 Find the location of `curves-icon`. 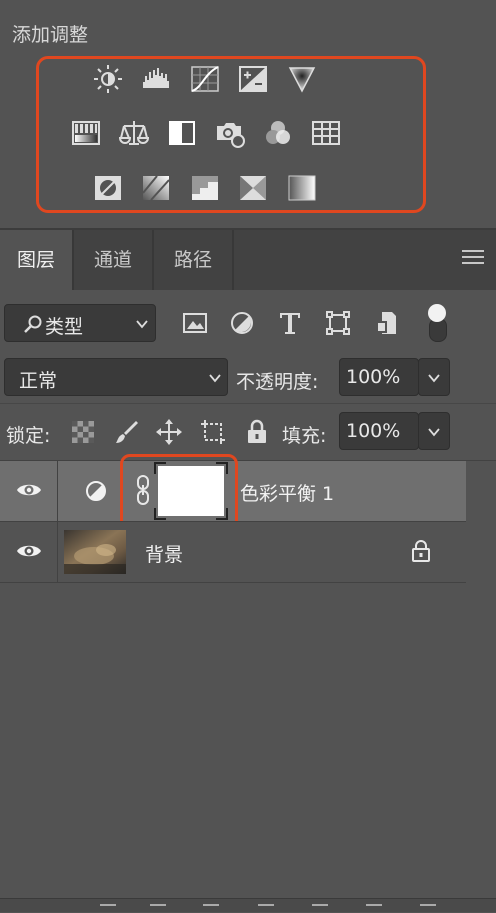

curves-icon is located at coordinates (205, 79).